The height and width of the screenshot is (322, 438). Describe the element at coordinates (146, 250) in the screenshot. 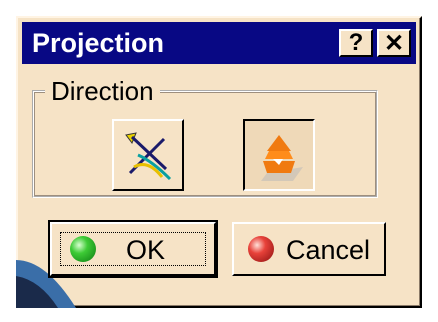

I see `ok-label: OK` at that location.